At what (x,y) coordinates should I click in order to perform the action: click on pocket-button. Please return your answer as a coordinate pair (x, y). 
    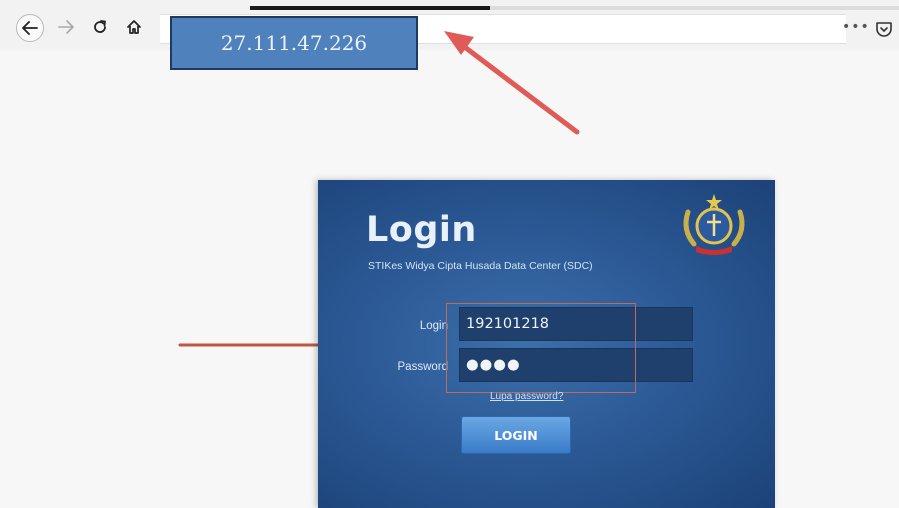
    Looking at the image, I should click on (884, 29).